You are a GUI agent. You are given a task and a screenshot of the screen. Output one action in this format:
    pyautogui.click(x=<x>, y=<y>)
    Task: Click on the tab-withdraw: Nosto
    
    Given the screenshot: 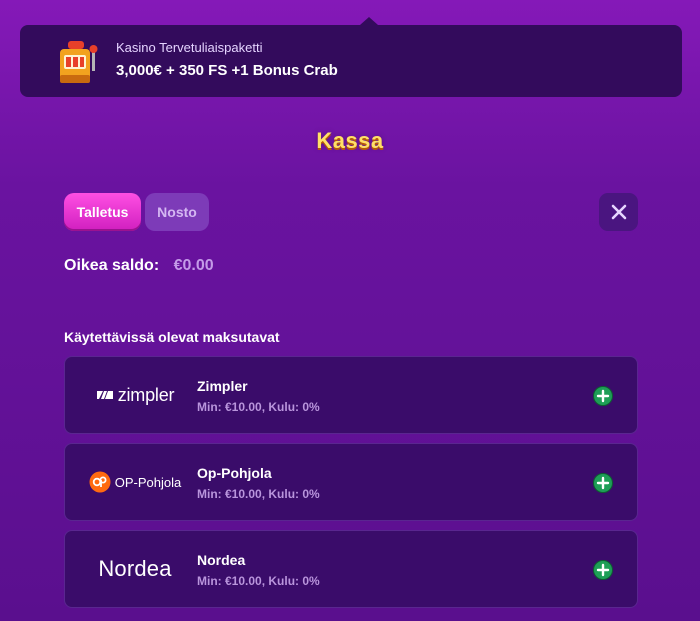 What is the action you would take?
    pyautogui.click(x=177, y=212)
    